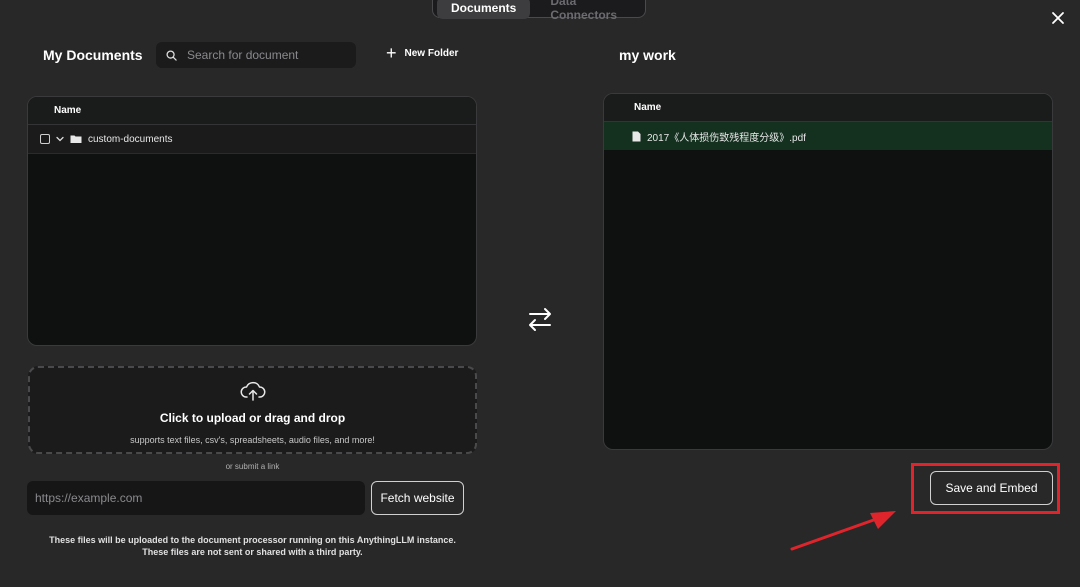 Image resolution: width=1080 pixels, height=587 pixels. What do you see at coordinates (540, 319) in the screenshot?
I see `swap-arrows-icon` at bounding box center [540, 319].